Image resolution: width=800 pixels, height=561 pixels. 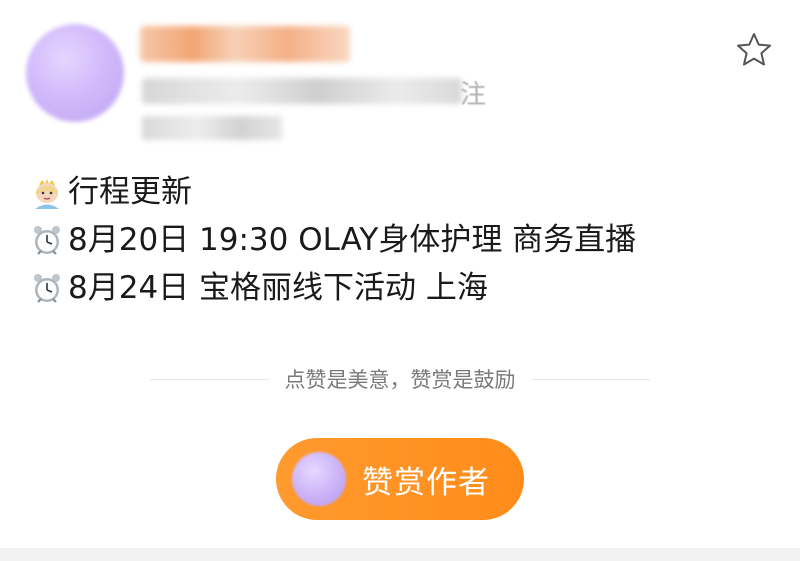 I want to click on author-name-blurred, so click(x=245, y=44).